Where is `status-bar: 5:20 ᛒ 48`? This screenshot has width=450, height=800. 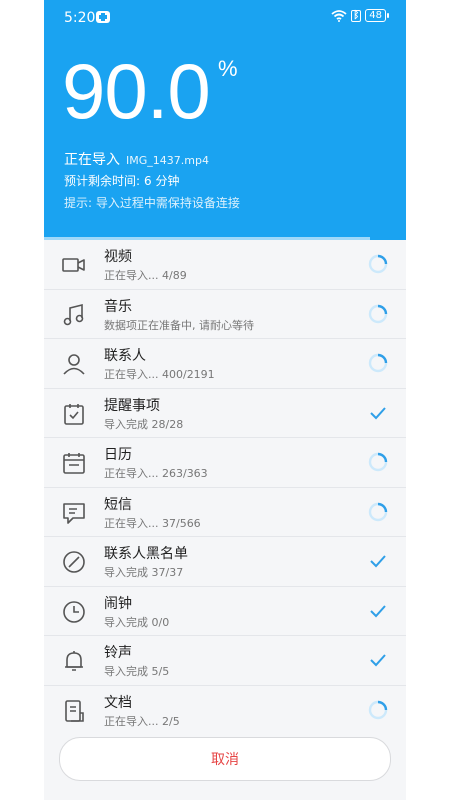
status-bar: 5:20 ᛒ 48 is located at coordinates (225, 17).